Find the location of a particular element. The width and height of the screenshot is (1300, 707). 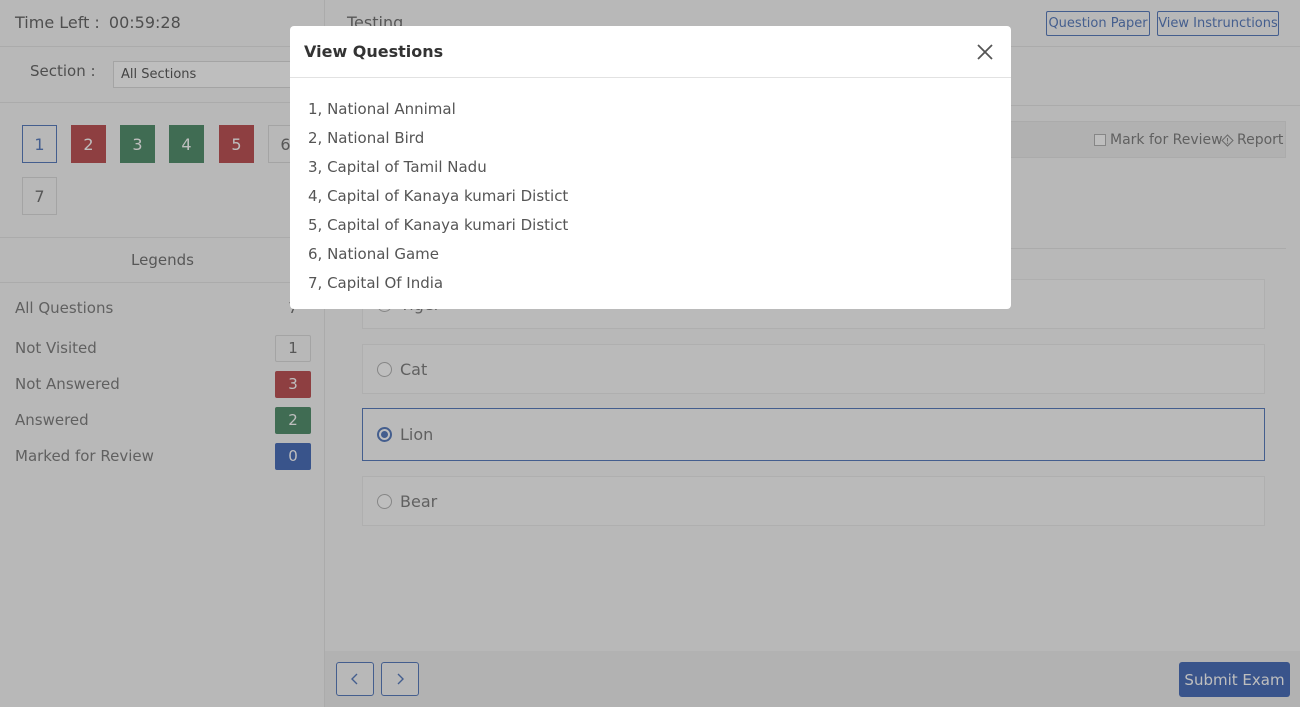

close-icon is located at coordinates (985, 51).